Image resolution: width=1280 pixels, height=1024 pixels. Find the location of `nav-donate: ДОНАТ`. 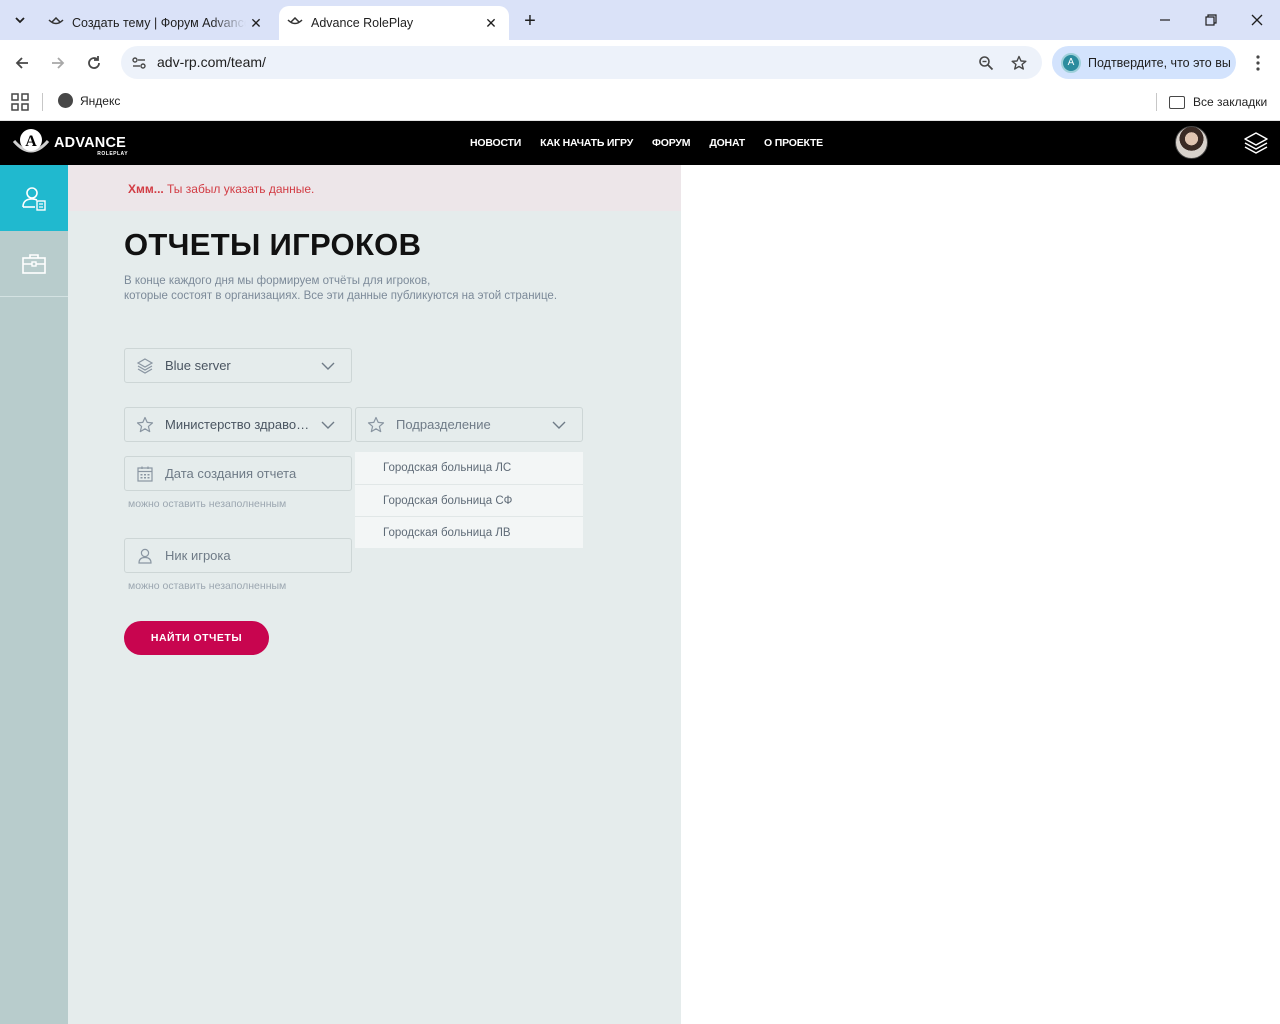

nav-donate: ДОНАТ is located at coordinates (727, 143).